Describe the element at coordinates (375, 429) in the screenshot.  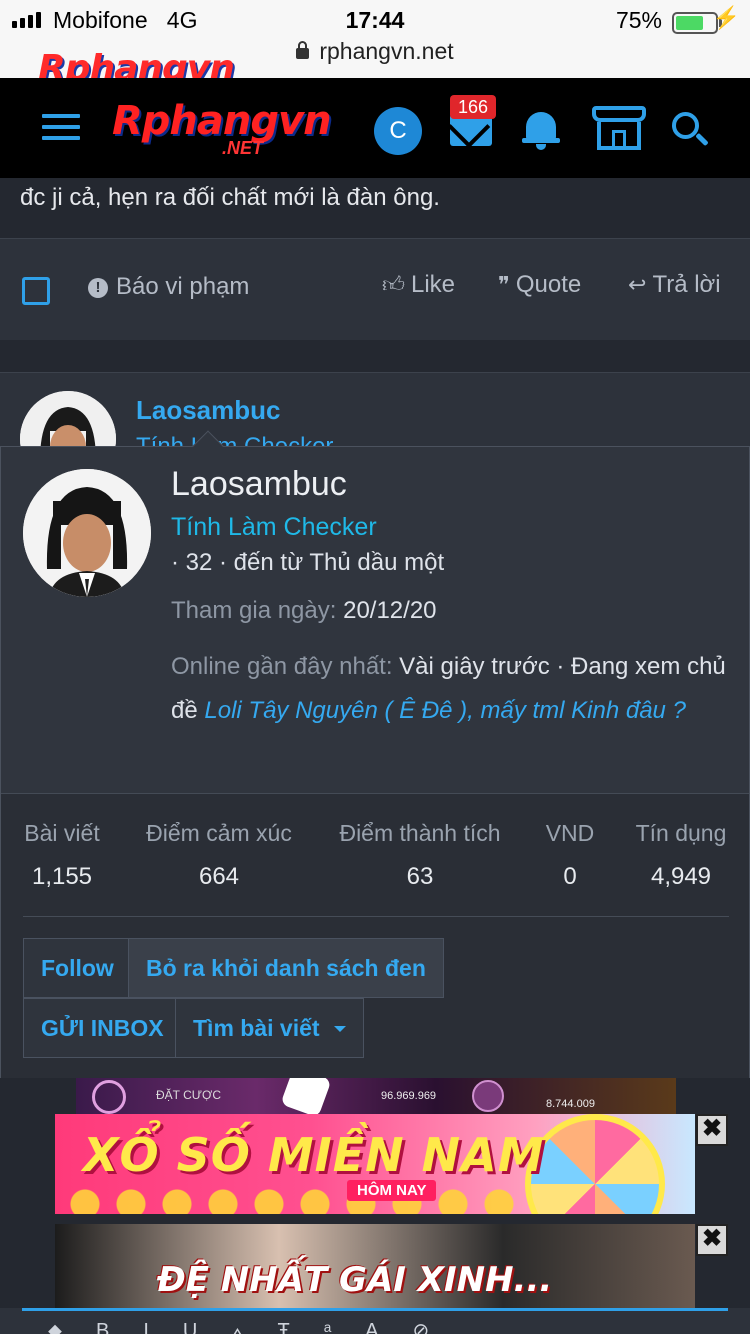
I see `next-post-header: Laosambuc Tính Làm Checker` at that location.